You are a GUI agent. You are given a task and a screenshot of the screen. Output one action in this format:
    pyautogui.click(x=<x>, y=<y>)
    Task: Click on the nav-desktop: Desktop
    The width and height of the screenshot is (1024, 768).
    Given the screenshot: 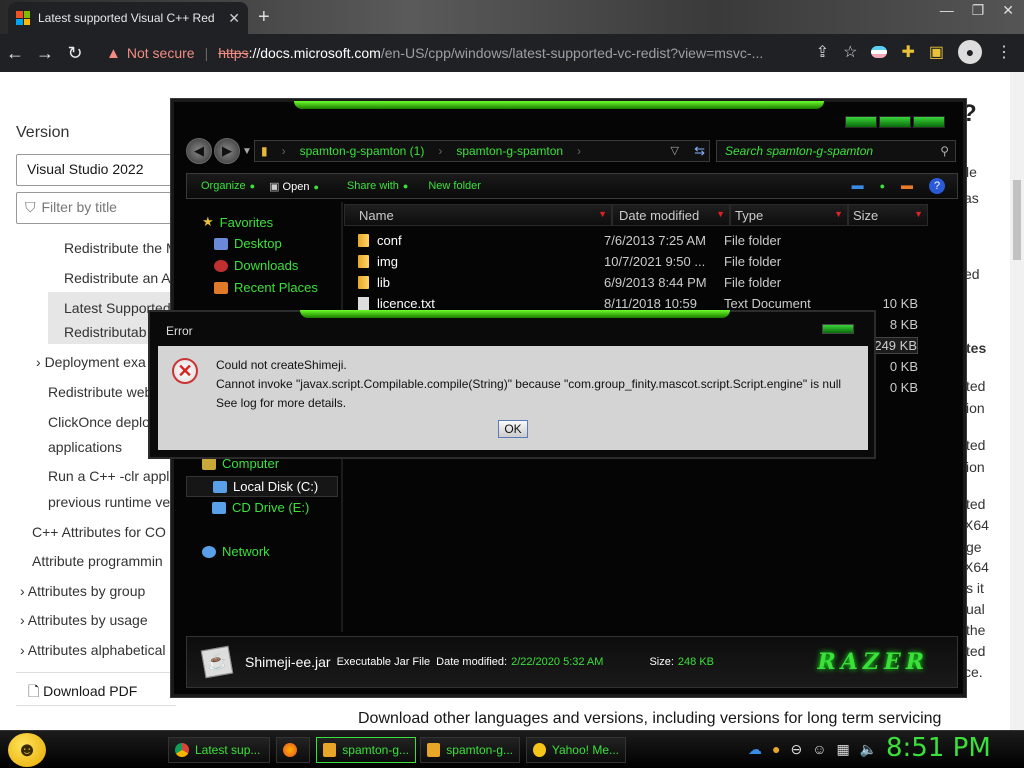 What is the action you would take?
    pyautogui.click(x=248, y=243)
    